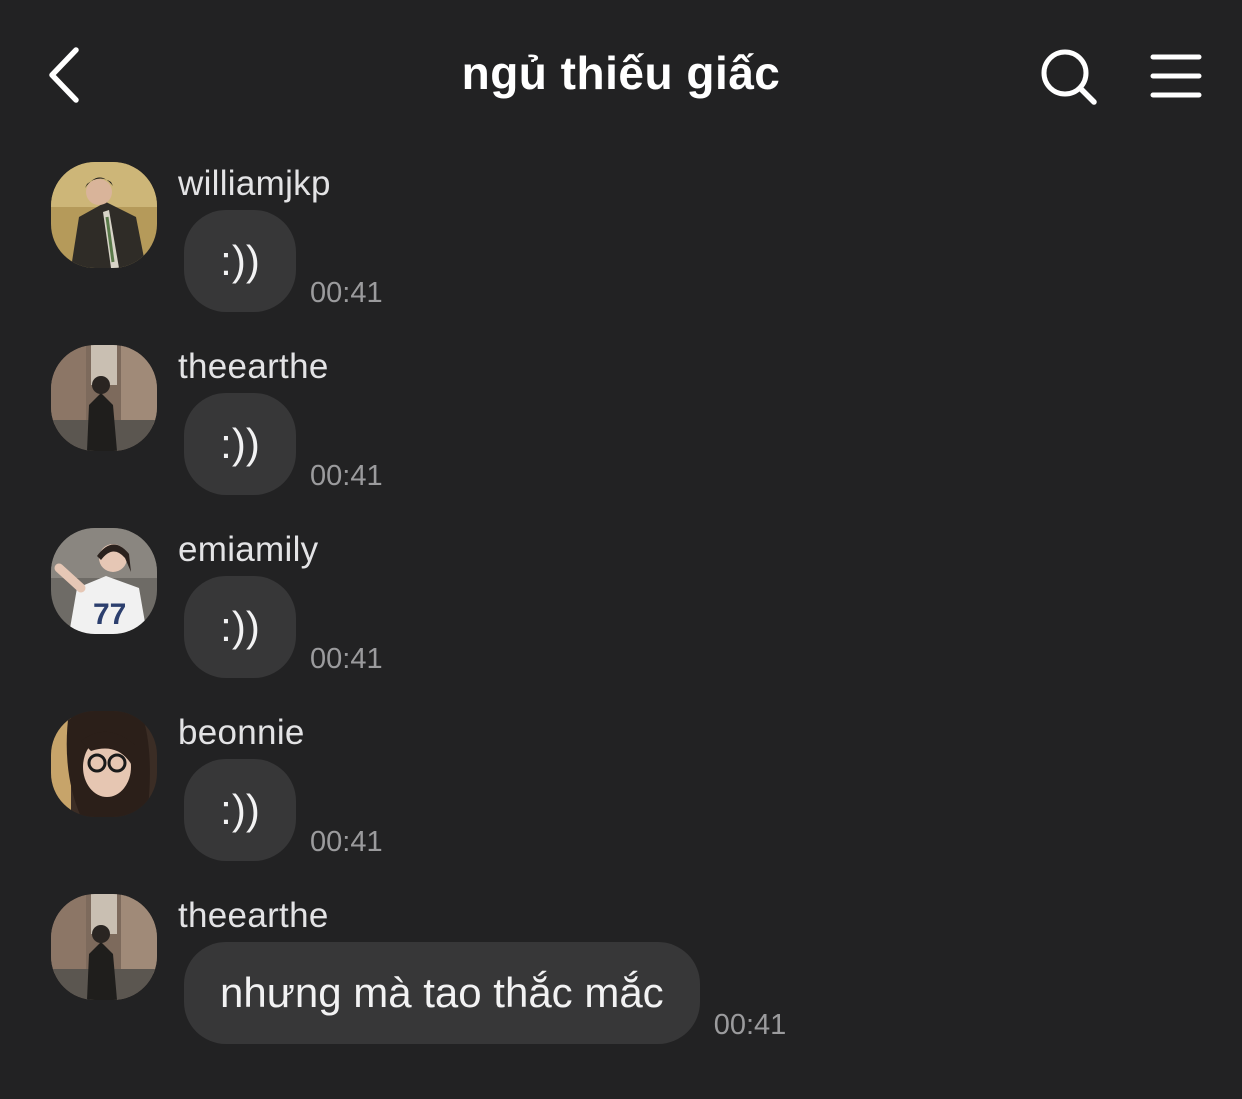 Image resolution: width=1242 pixels, height=1099 pixels. I want to click on avatar-photo: 77, so click(104, 581).